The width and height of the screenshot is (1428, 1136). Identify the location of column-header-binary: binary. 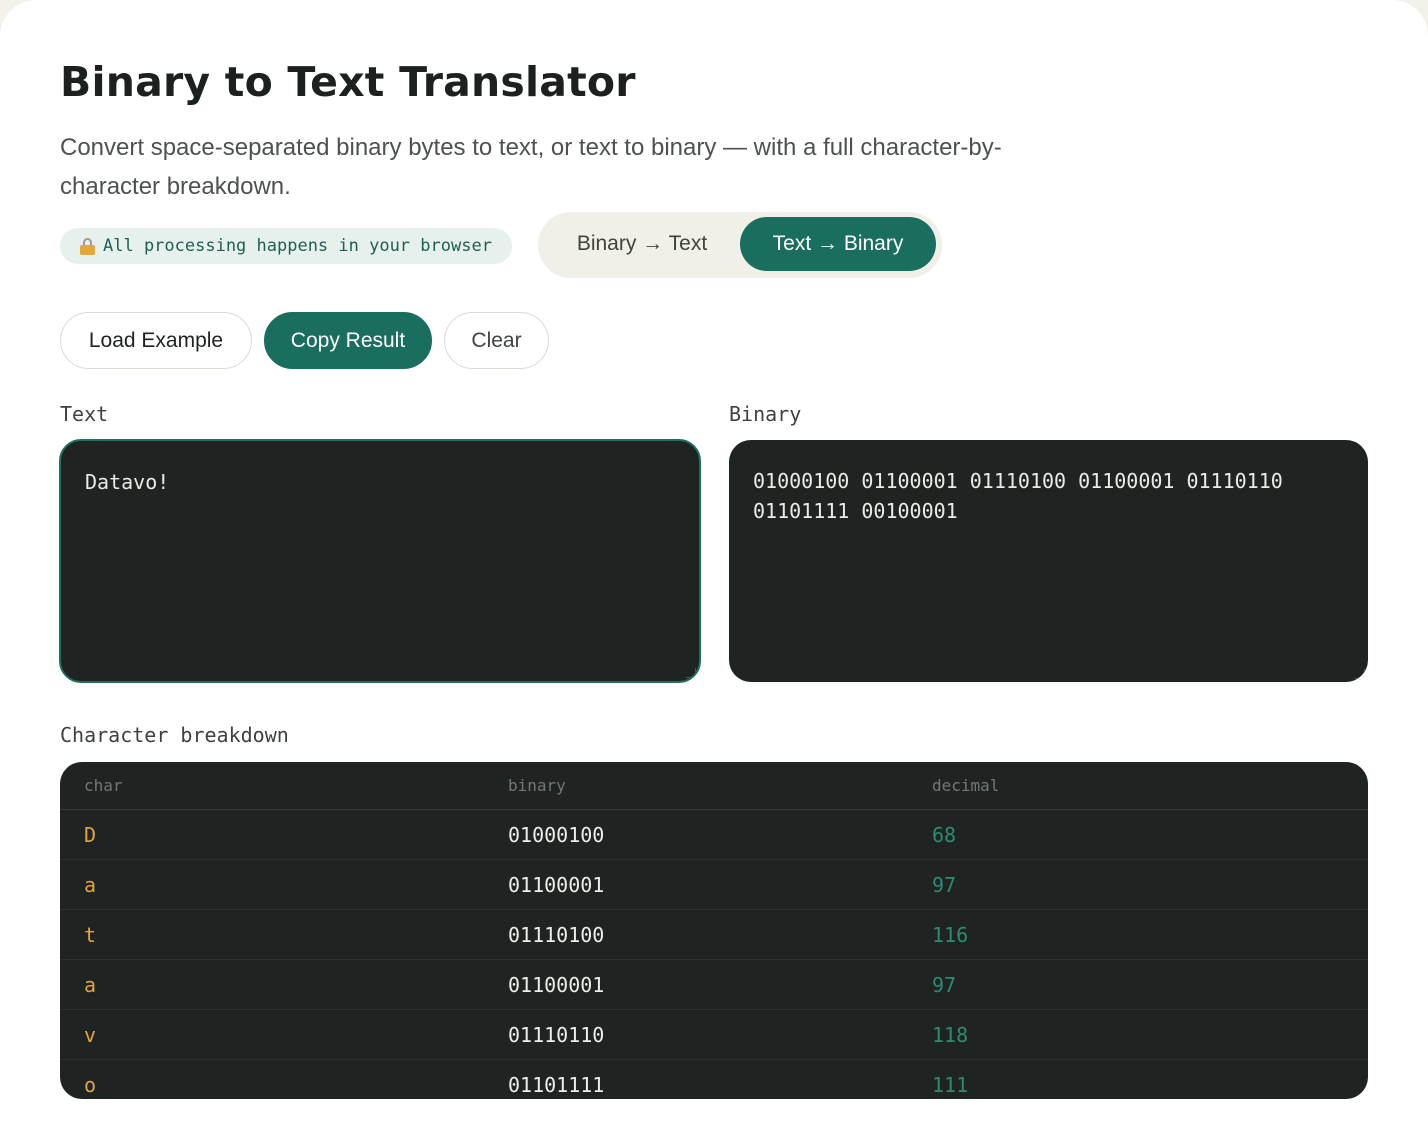
(537, 785).